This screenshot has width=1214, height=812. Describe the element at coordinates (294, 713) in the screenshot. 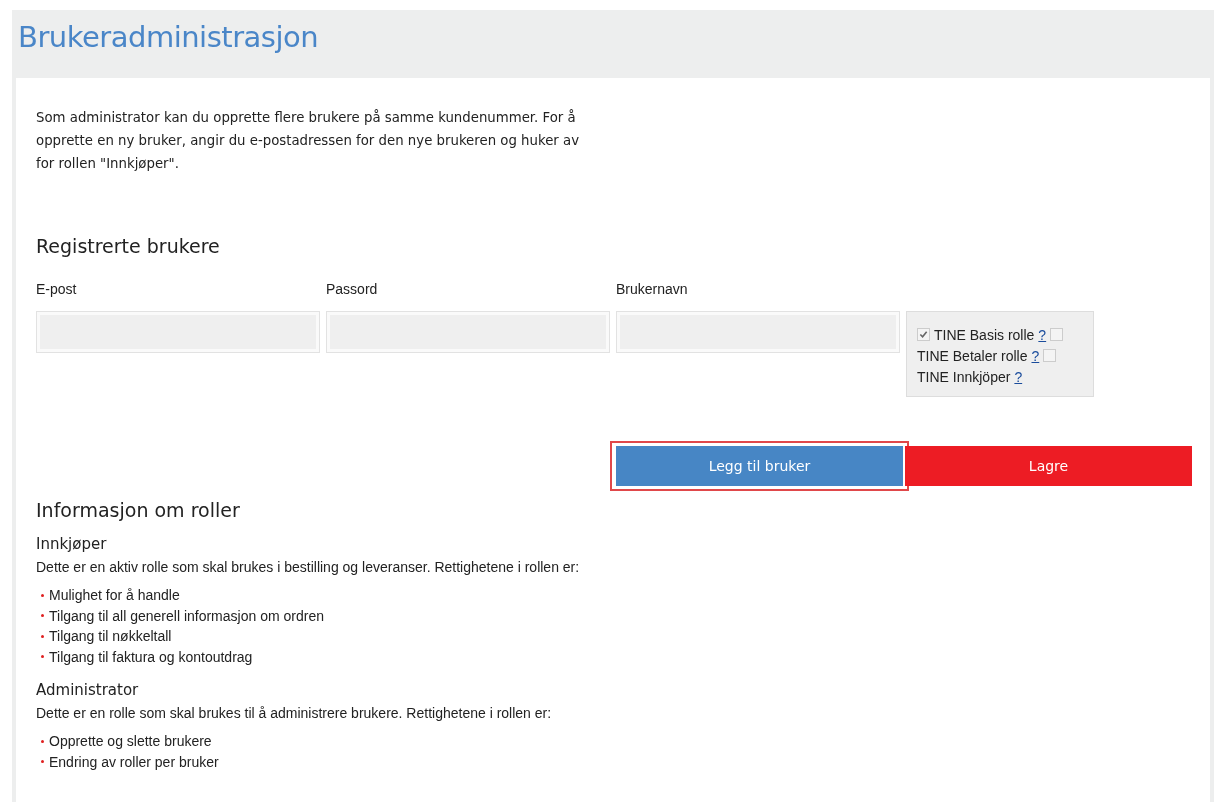

I see `role-description: Dette er en rolle som skal brukes til å administrere brukere. Rettighetene i rollen er:` at that location.